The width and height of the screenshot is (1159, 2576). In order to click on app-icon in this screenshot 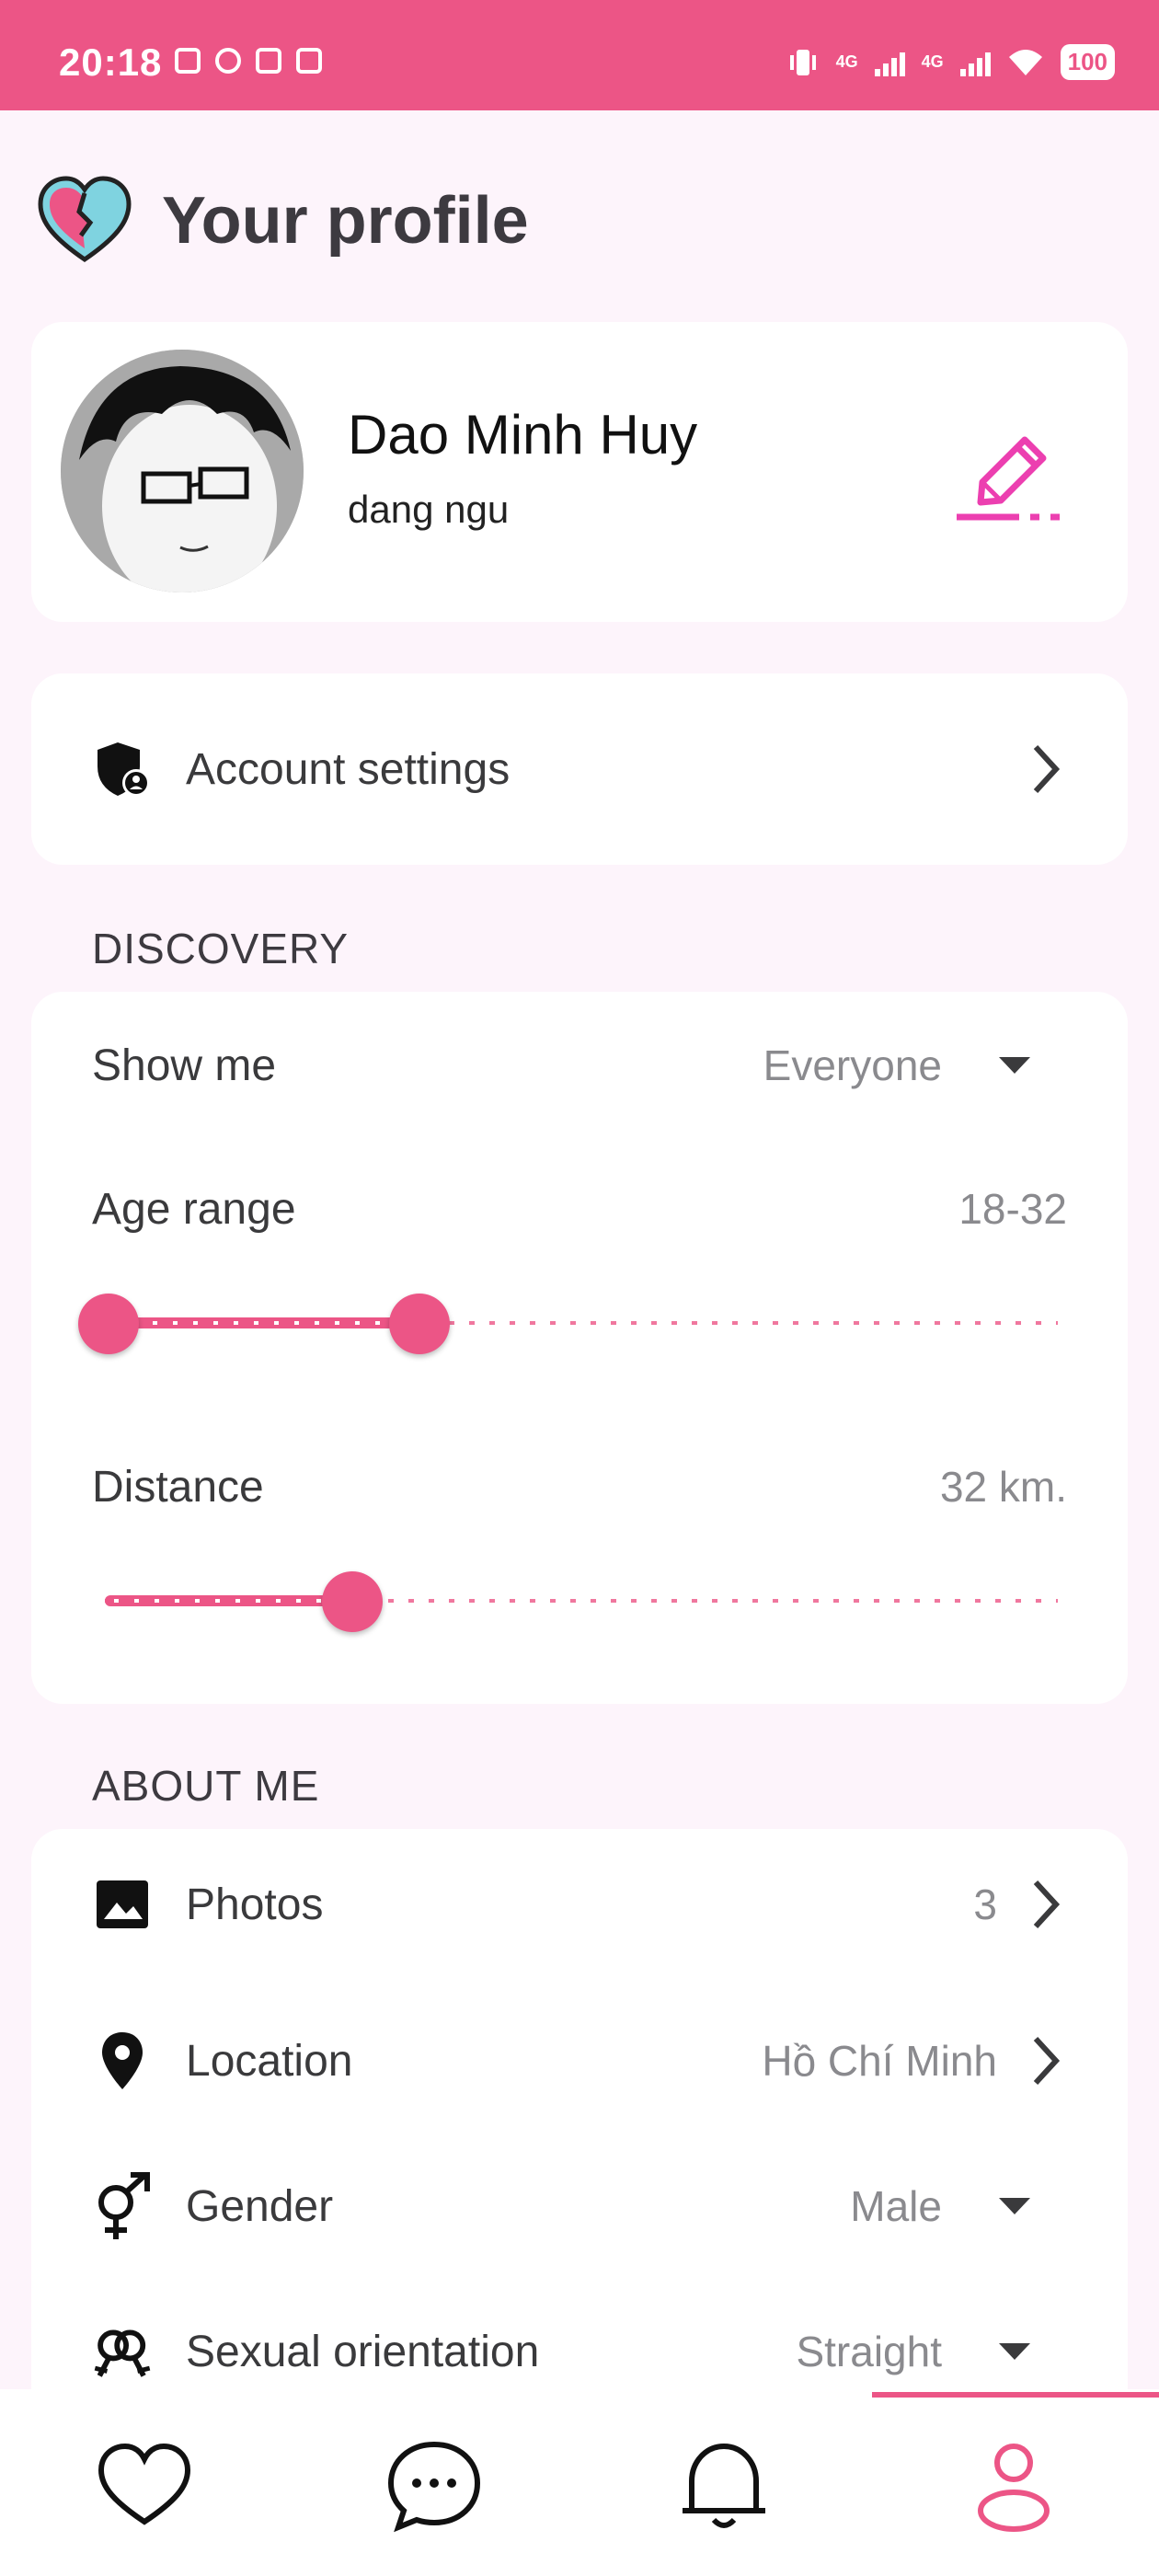, I will do `click(309, 61)`.